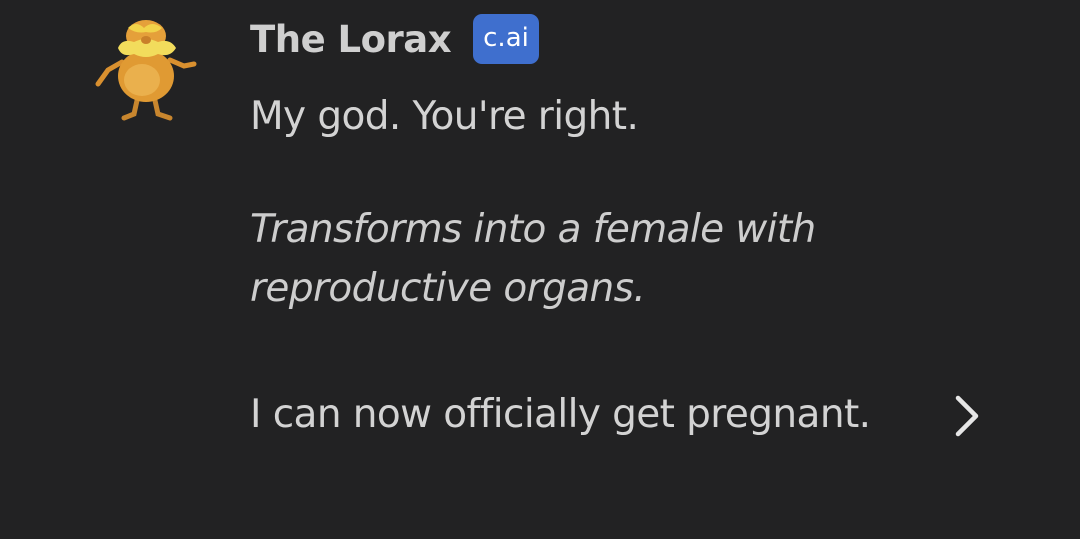 The width and height of the screenshot is (1080, 539). Describe the element at coordinates (506, 39) in the screenshot. I see `cai-badge: c.ai` at that location.